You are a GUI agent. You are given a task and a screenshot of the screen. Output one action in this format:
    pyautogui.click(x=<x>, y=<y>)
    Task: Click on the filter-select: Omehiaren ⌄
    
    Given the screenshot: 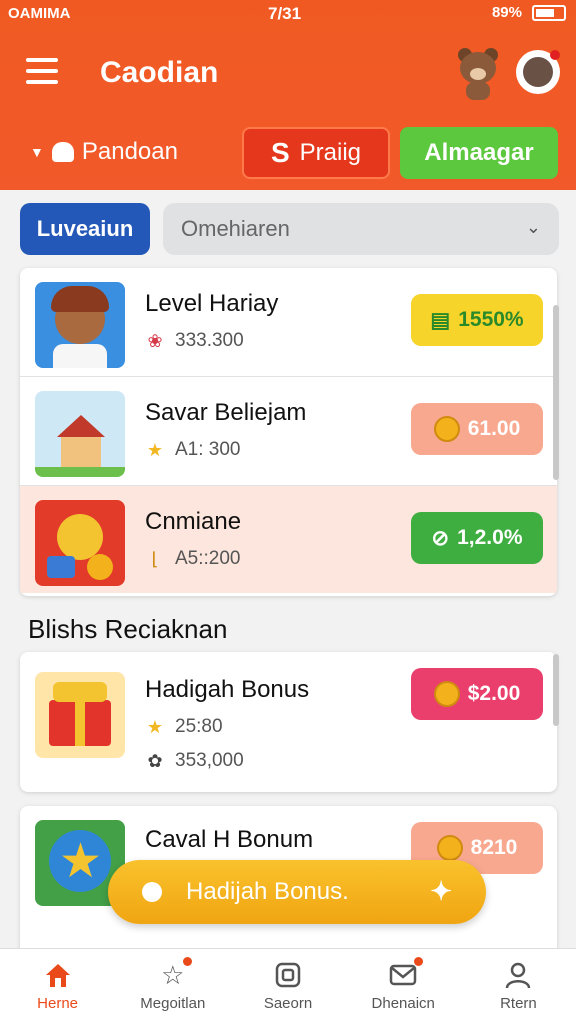 What is the action you would take?
    pyautogui.click(x=361, y=229)
    